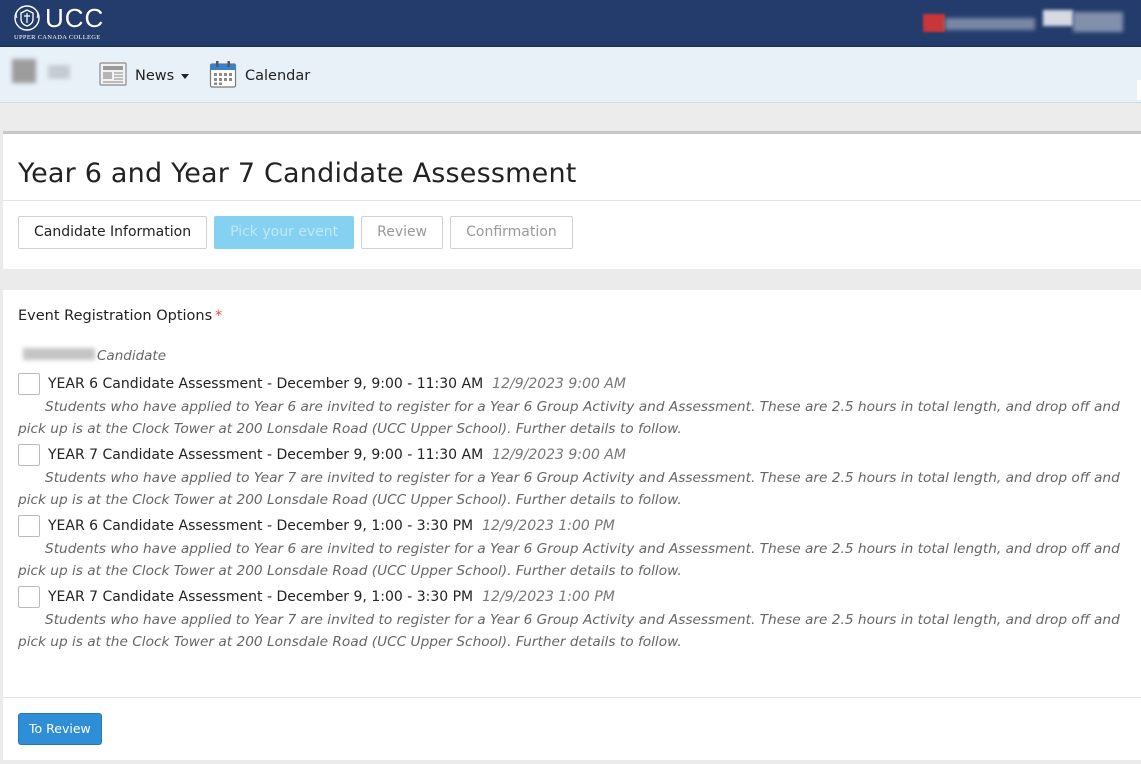 The height and width of the screenshot is (764, 1141). What do you see at coordinates (60, 729) in the screenshot?
I see `to-review-button: To Review` at bounding box center [60, 729].